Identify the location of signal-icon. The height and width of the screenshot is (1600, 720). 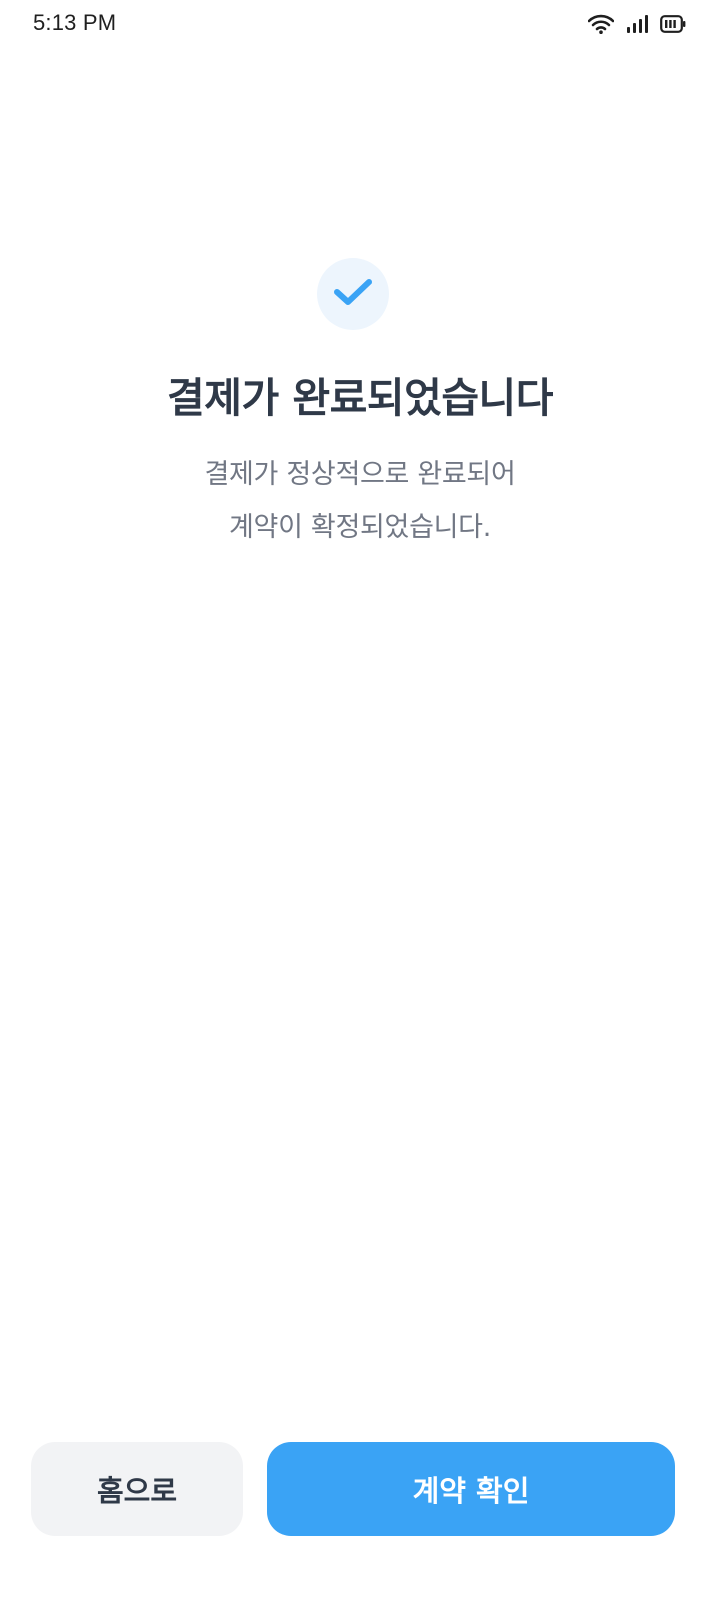
(637, 24).